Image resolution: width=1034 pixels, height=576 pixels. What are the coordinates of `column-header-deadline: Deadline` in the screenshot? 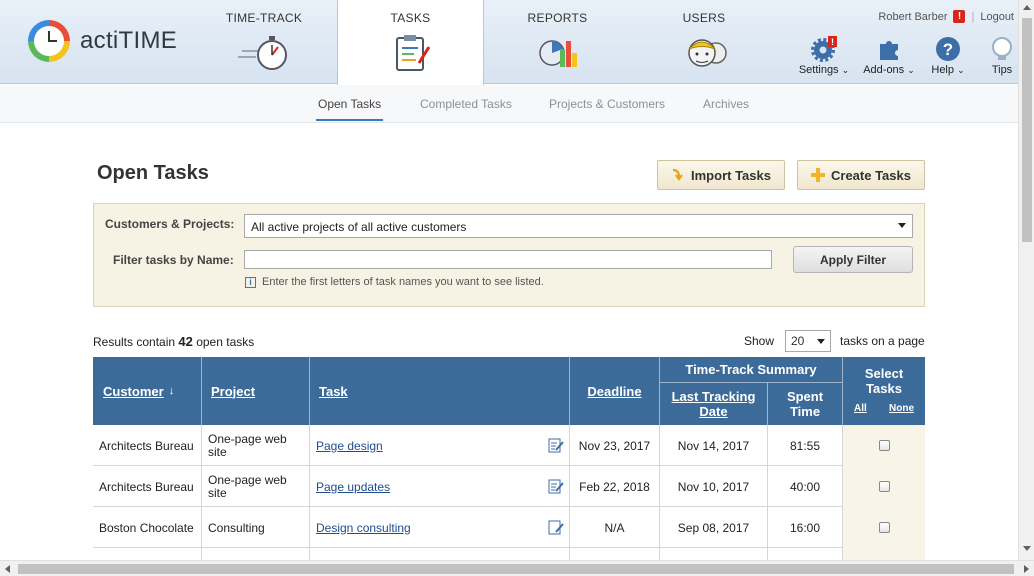 It's located at (615, 391).